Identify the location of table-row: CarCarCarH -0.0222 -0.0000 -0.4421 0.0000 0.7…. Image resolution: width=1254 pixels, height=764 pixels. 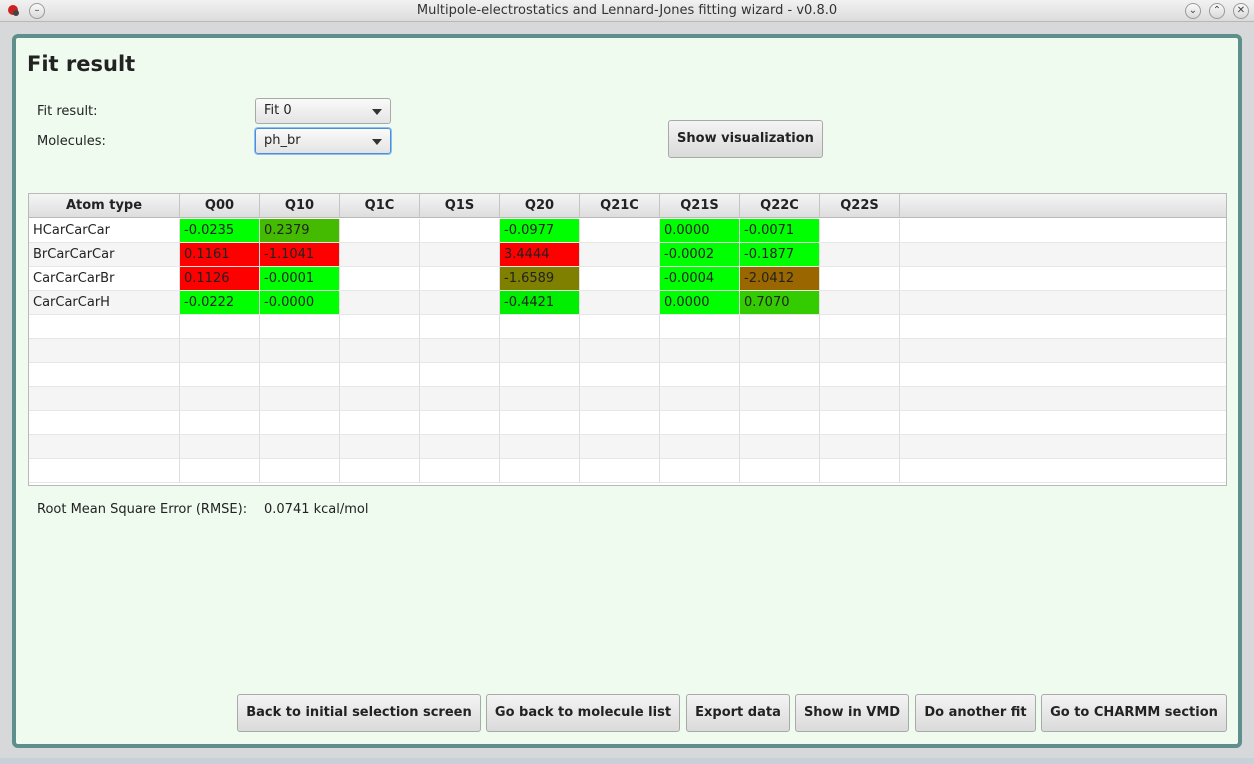
(627, 303).